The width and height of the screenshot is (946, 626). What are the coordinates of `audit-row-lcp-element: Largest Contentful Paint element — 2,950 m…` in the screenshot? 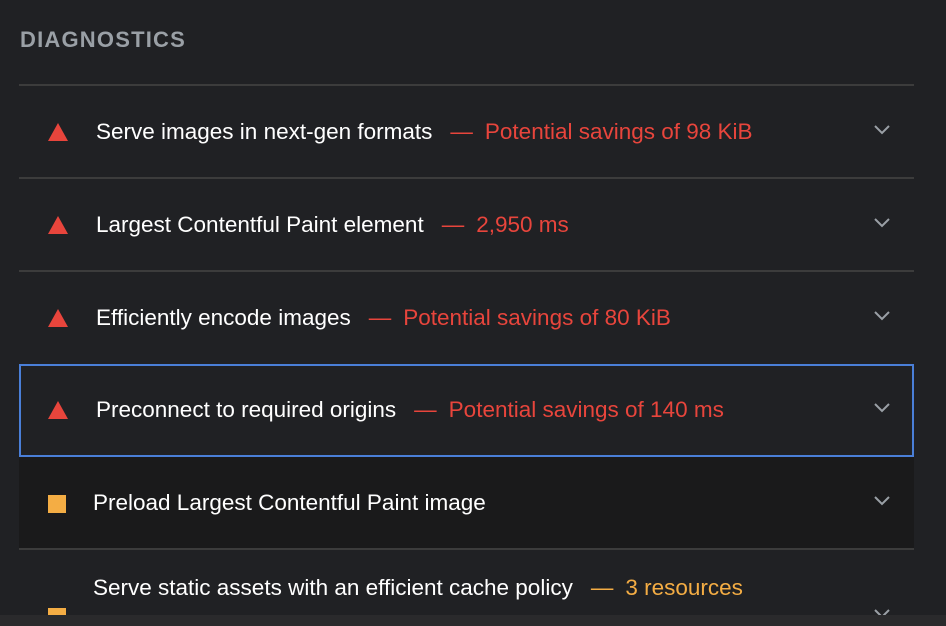 It's located at (466, 224).